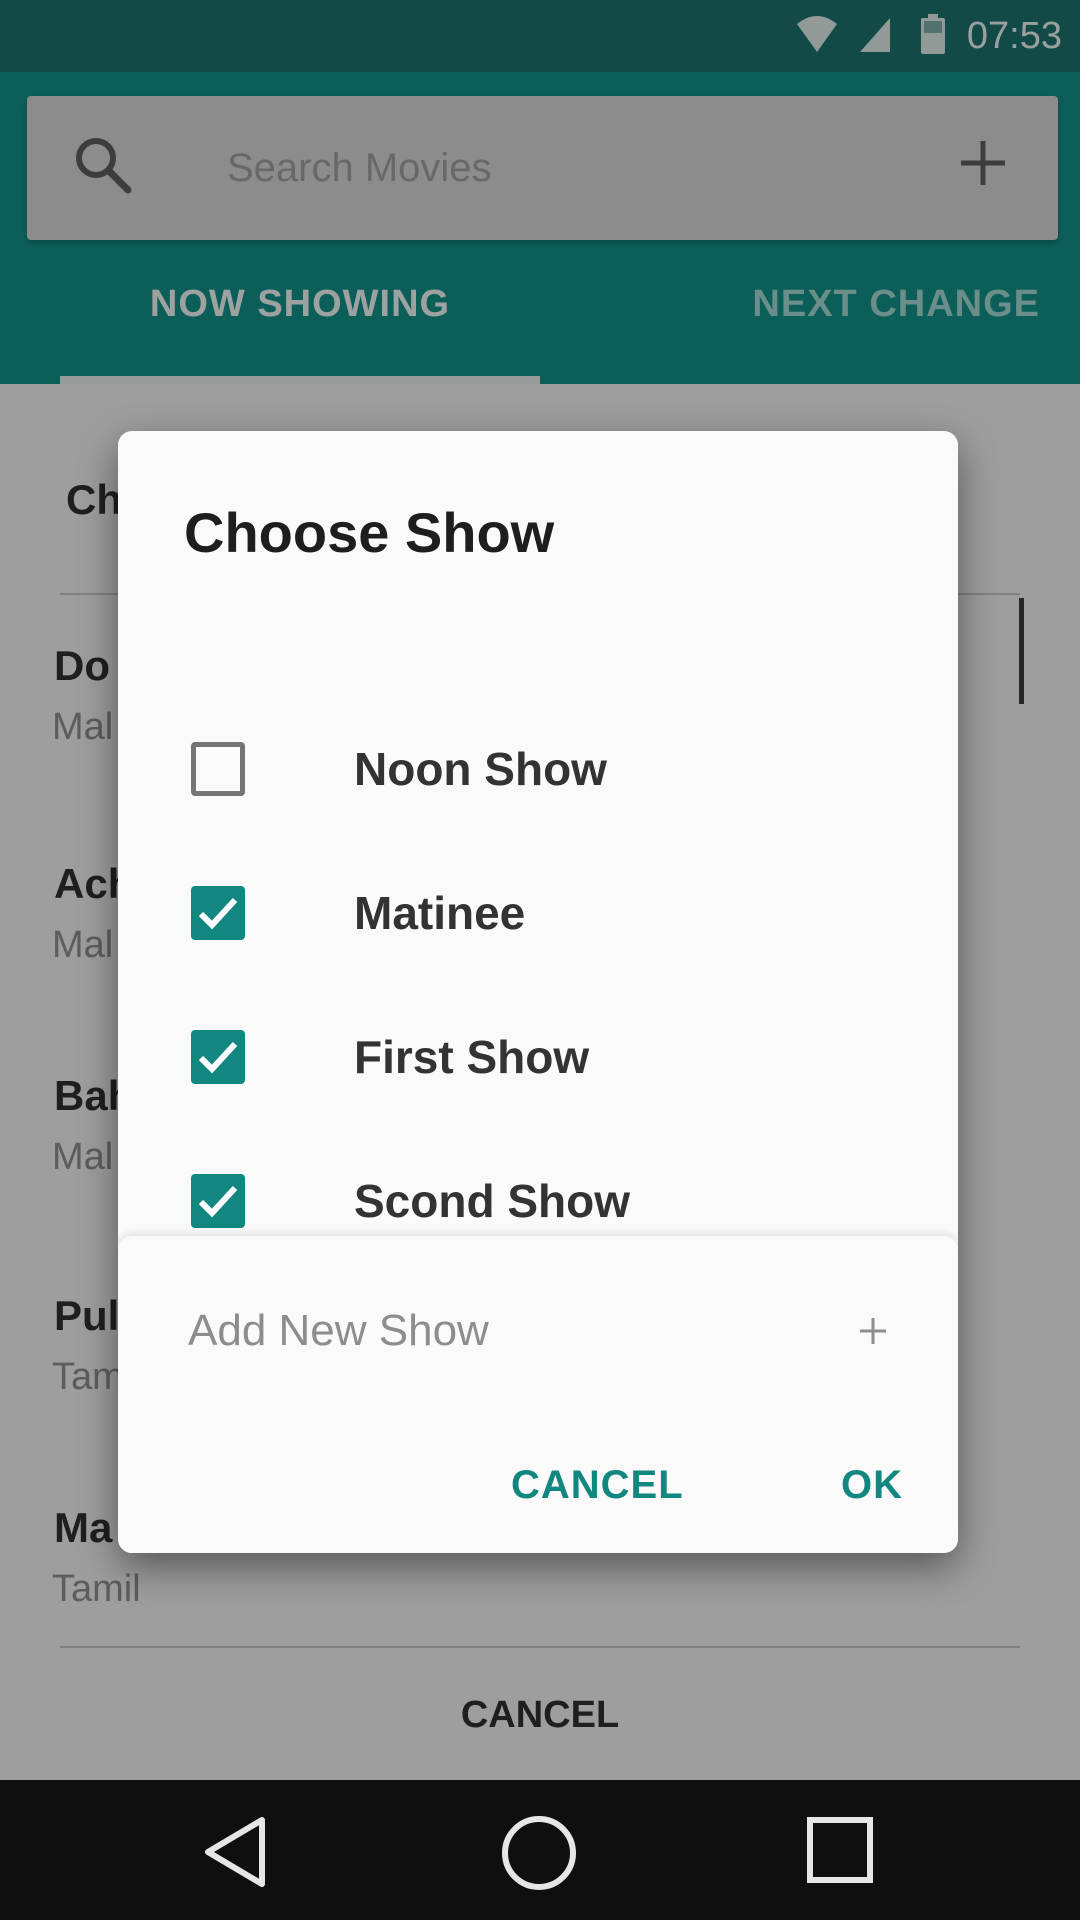  Describe the element at coordinates (538, 912) in the screenshot. I see `option-matinee: Matinee` at that location.